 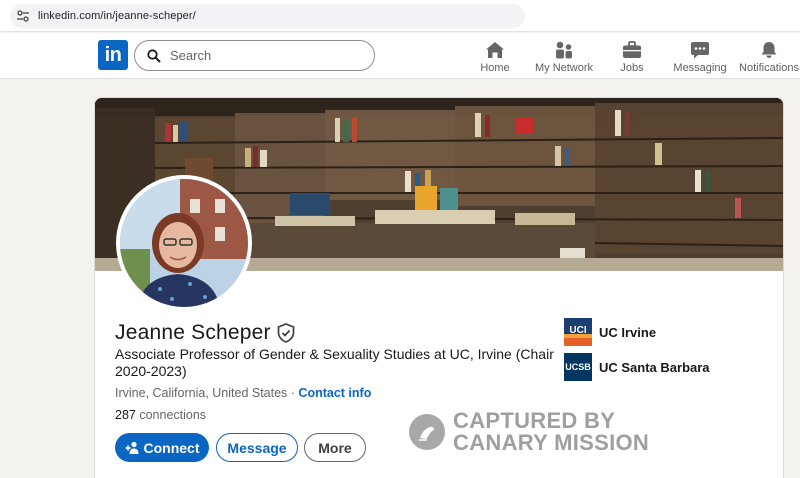 What do you see at coordinates (193, 332) in the screenshot?
I see `profile-name: Jeanne Scheper` at bounding box center [193, 332].